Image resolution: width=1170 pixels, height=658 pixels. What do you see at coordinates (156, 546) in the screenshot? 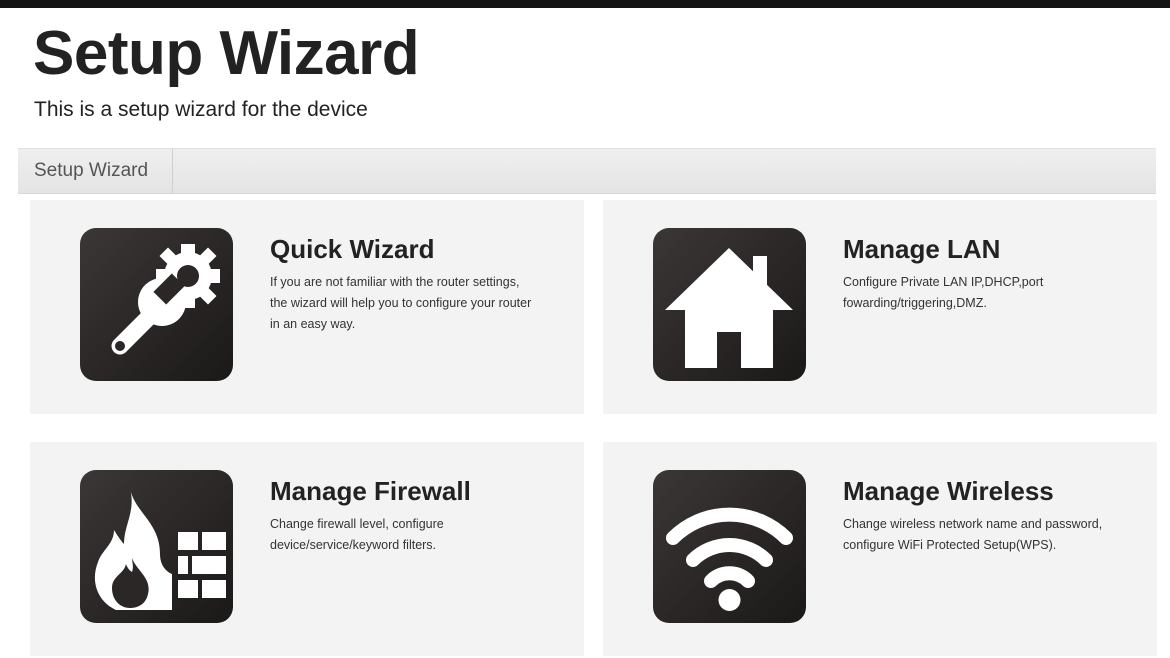
I see `firewall-icon` at bounding box center [156, 546].